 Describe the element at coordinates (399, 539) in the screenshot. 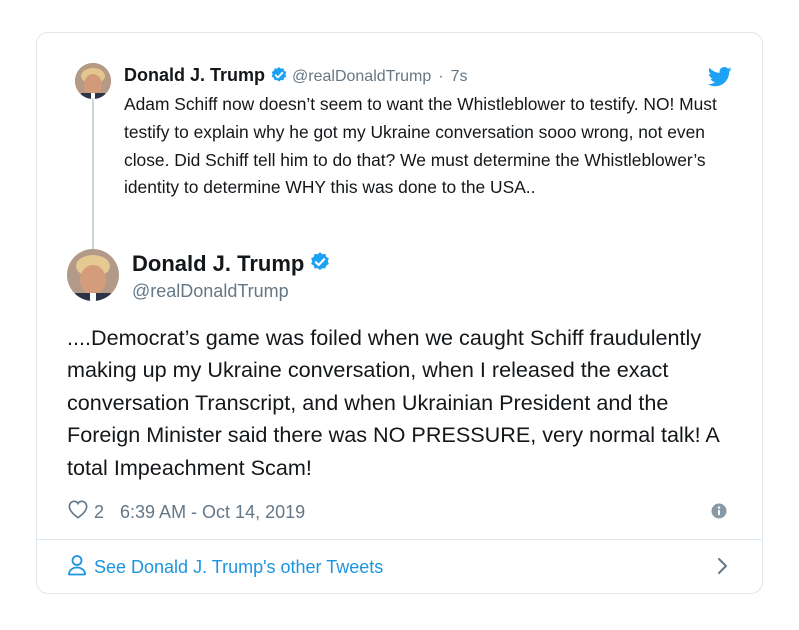

I see `footer-divider` at that location.